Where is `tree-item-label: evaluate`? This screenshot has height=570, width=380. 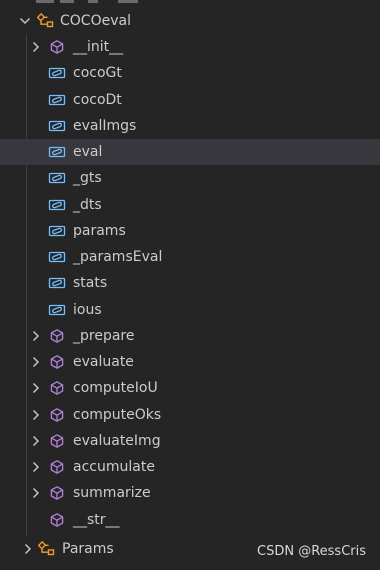 tree-item-label: evaluate is located at coordinates (103, 362).